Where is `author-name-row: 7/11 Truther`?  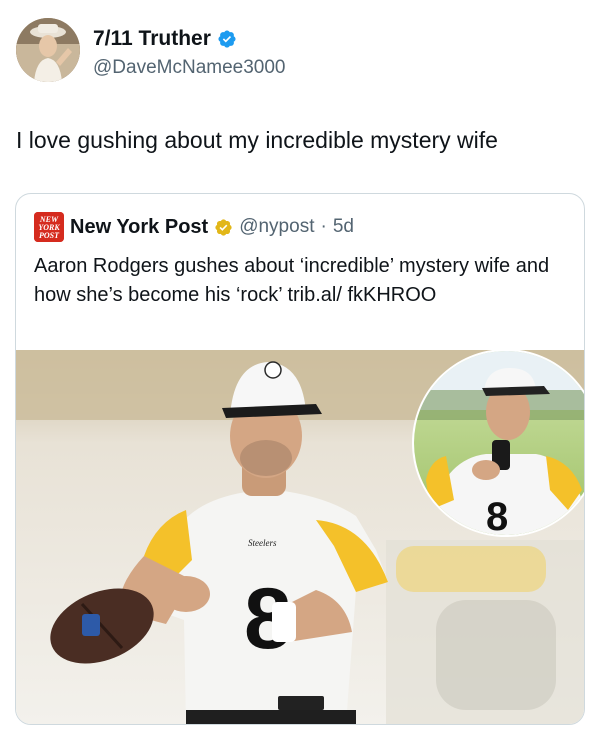
author-name-row: 7/11 Truther is located at coordinates (165, 39).